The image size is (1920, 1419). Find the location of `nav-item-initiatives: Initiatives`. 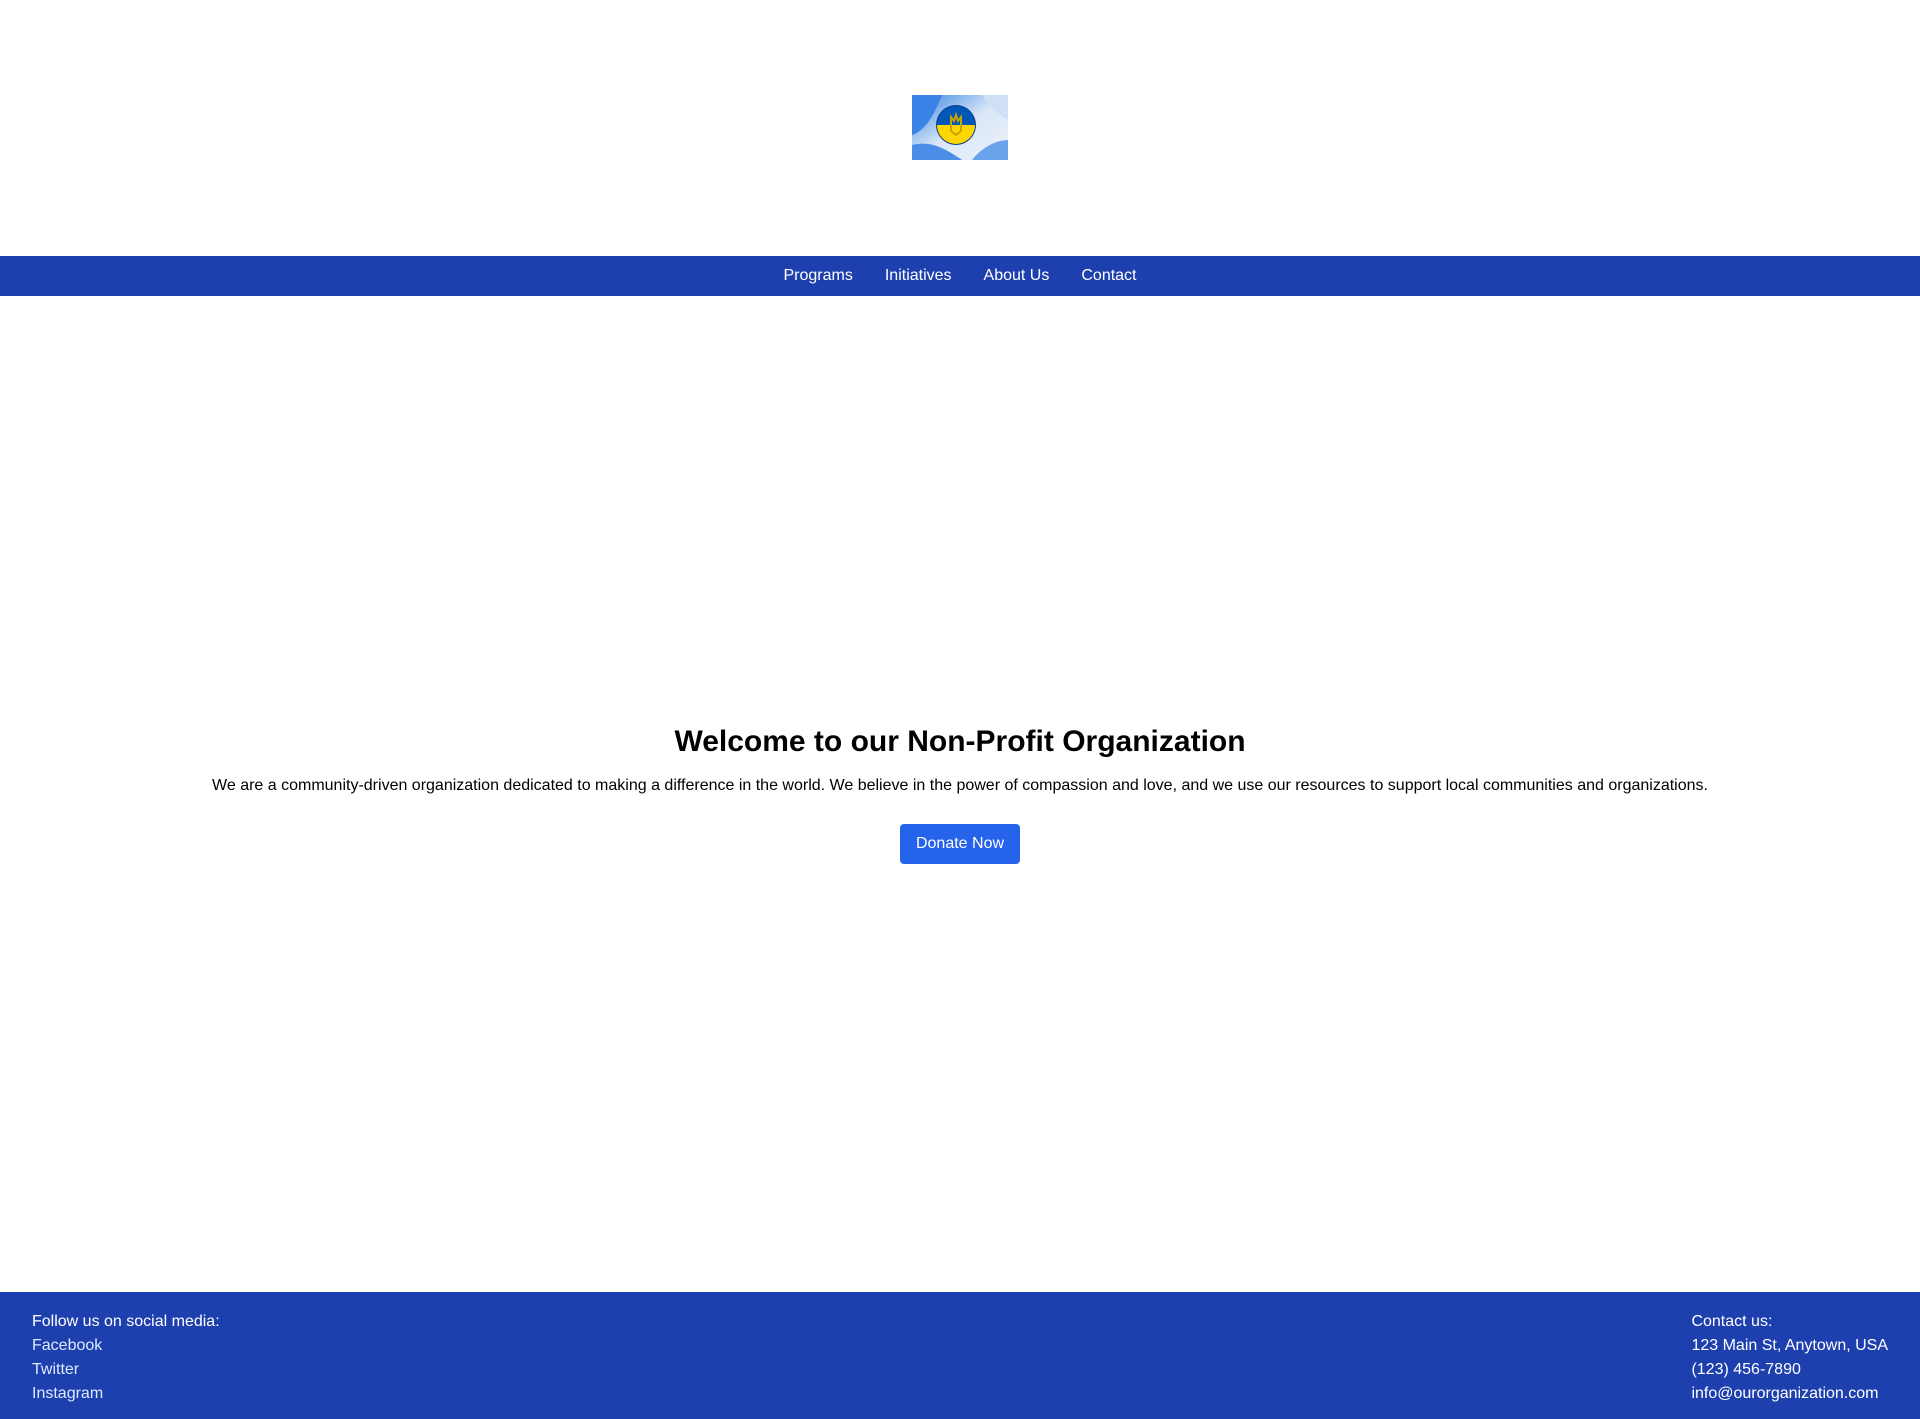

nav-item-initiatives: Initiatives is located at coordinates (918, 276).